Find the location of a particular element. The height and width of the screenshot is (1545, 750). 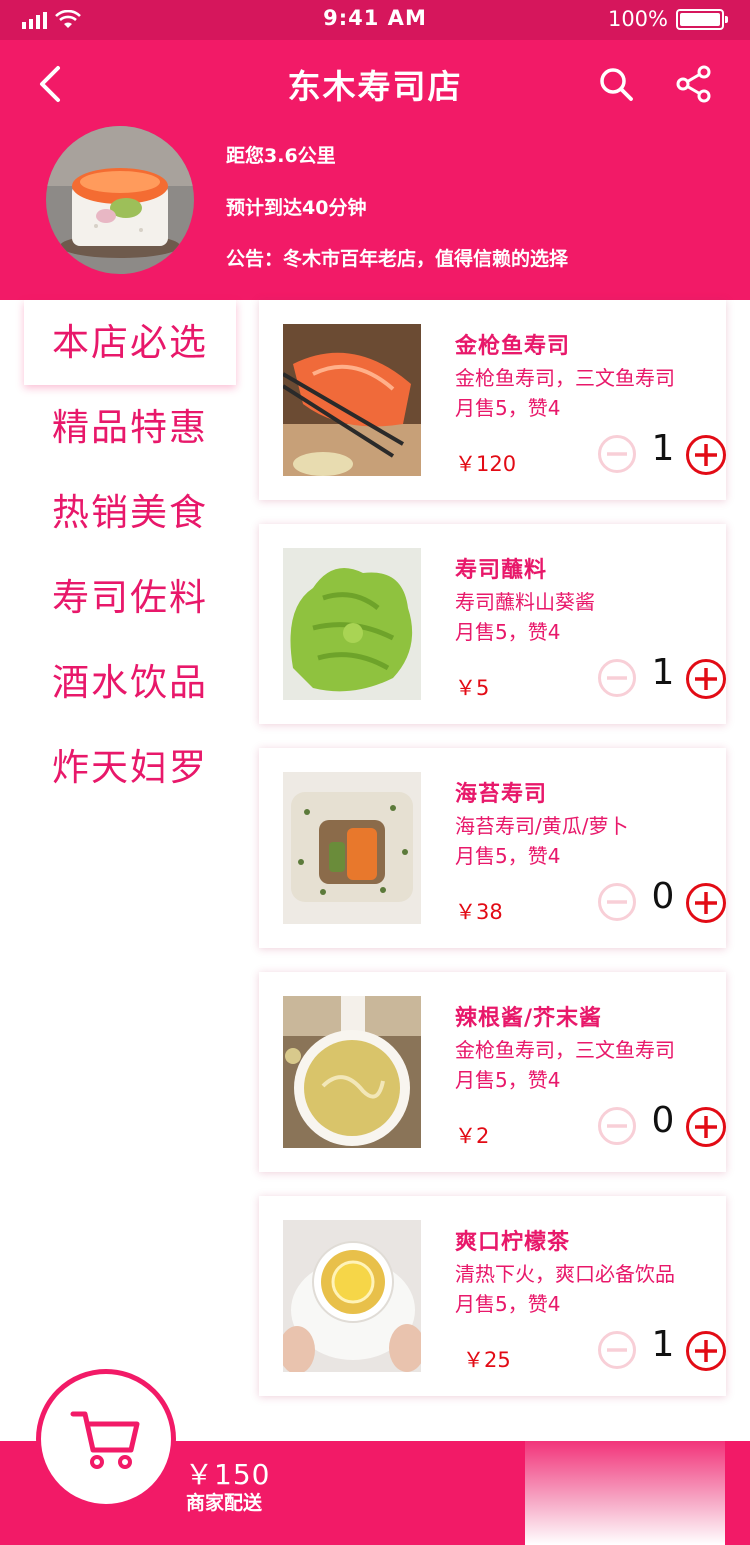

category-item: 热销美食 is located at coordinates (130, 512).